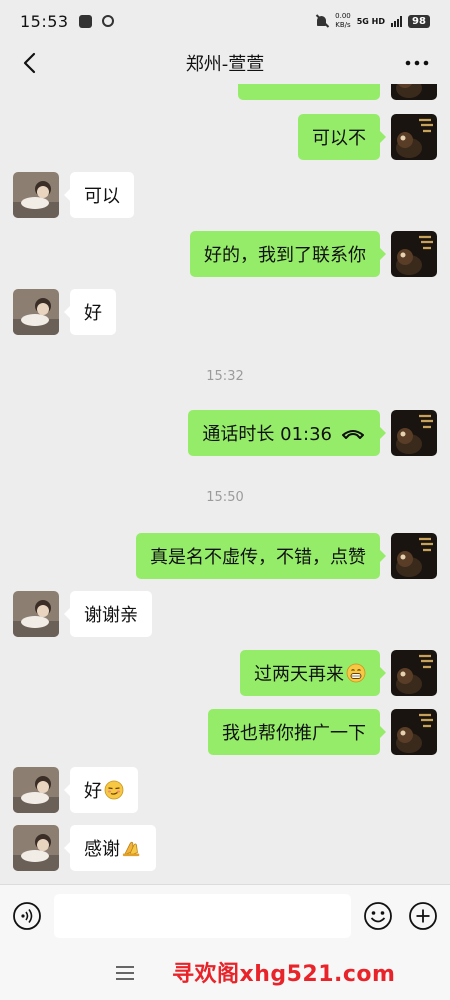 The height and width of the screenshot is (1000, 450). I want to click on message-row: 真是名不虚传，不错，点赞, so click(225, 556).